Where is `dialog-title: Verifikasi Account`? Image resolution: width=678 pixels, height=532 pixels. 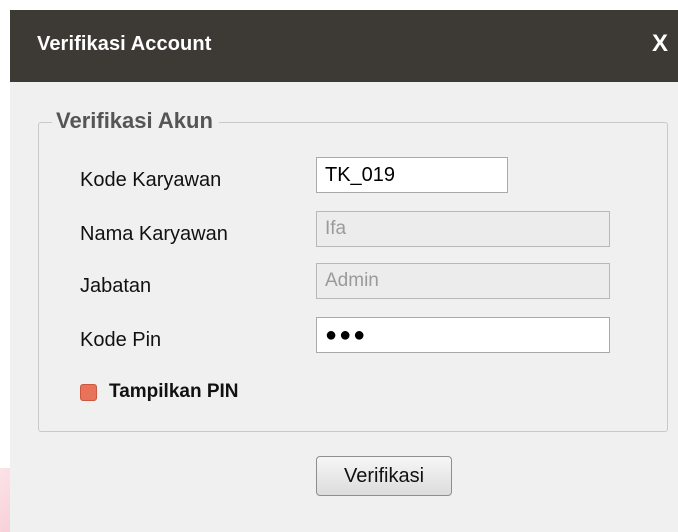 dialog-title: Verifikasi Account is located at coordinates (124, 44).